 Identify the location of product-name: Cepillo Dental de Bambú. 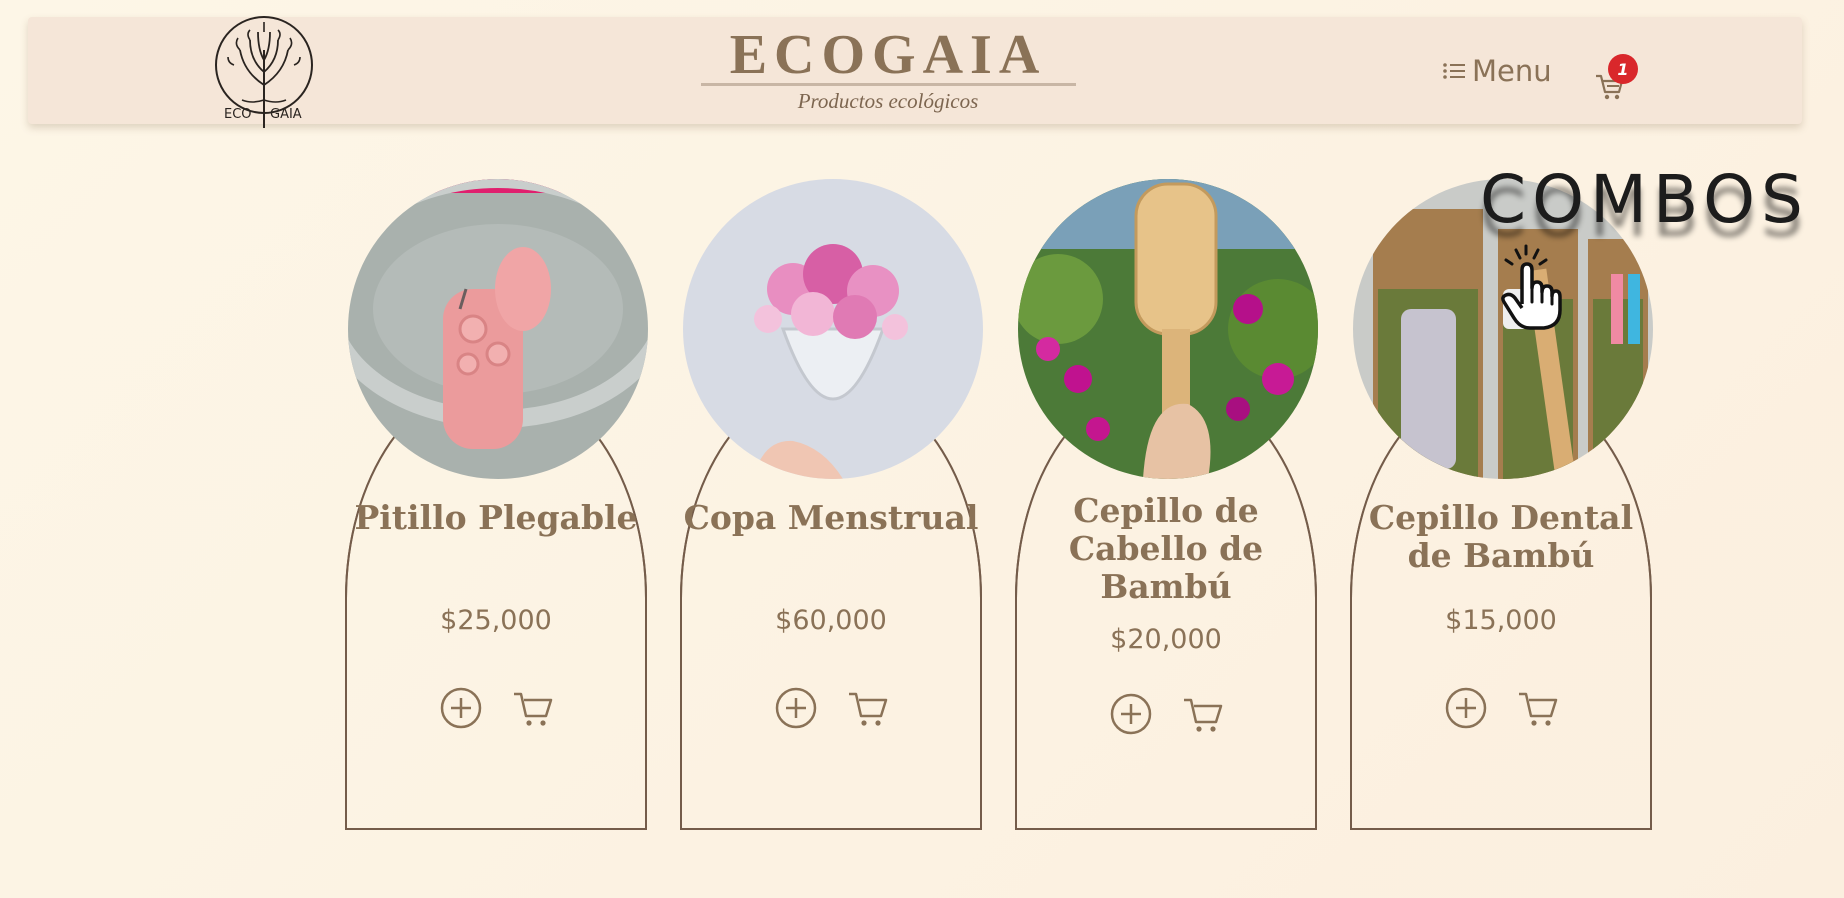
(1501, 537).